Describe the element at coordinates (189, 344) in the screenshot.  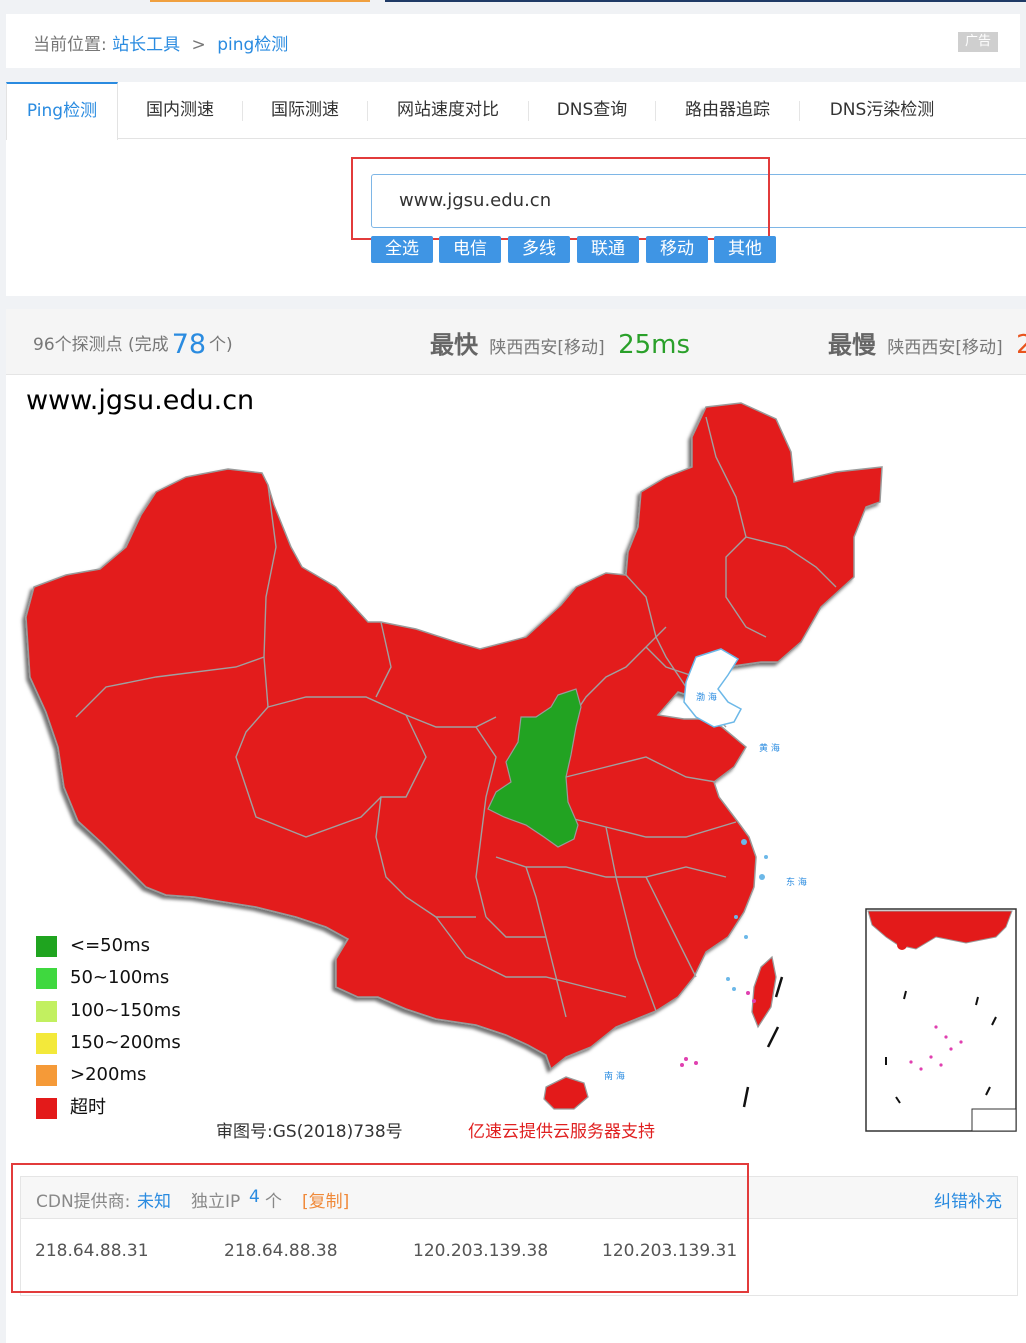
I see `done-count: 78` at that location.